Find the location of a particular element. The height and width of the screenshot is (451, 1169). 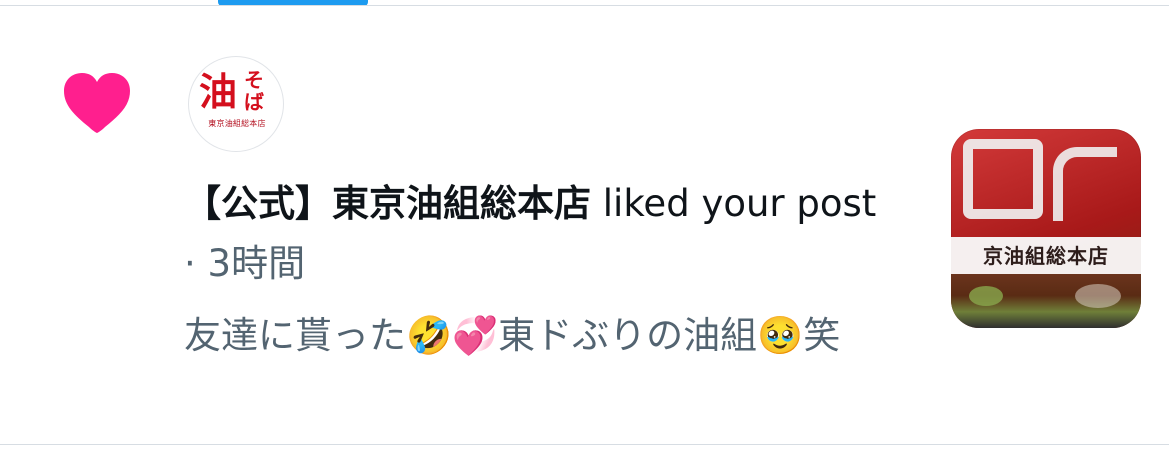

avatar-logo-main: 油 is located at coordinates (218, 91).